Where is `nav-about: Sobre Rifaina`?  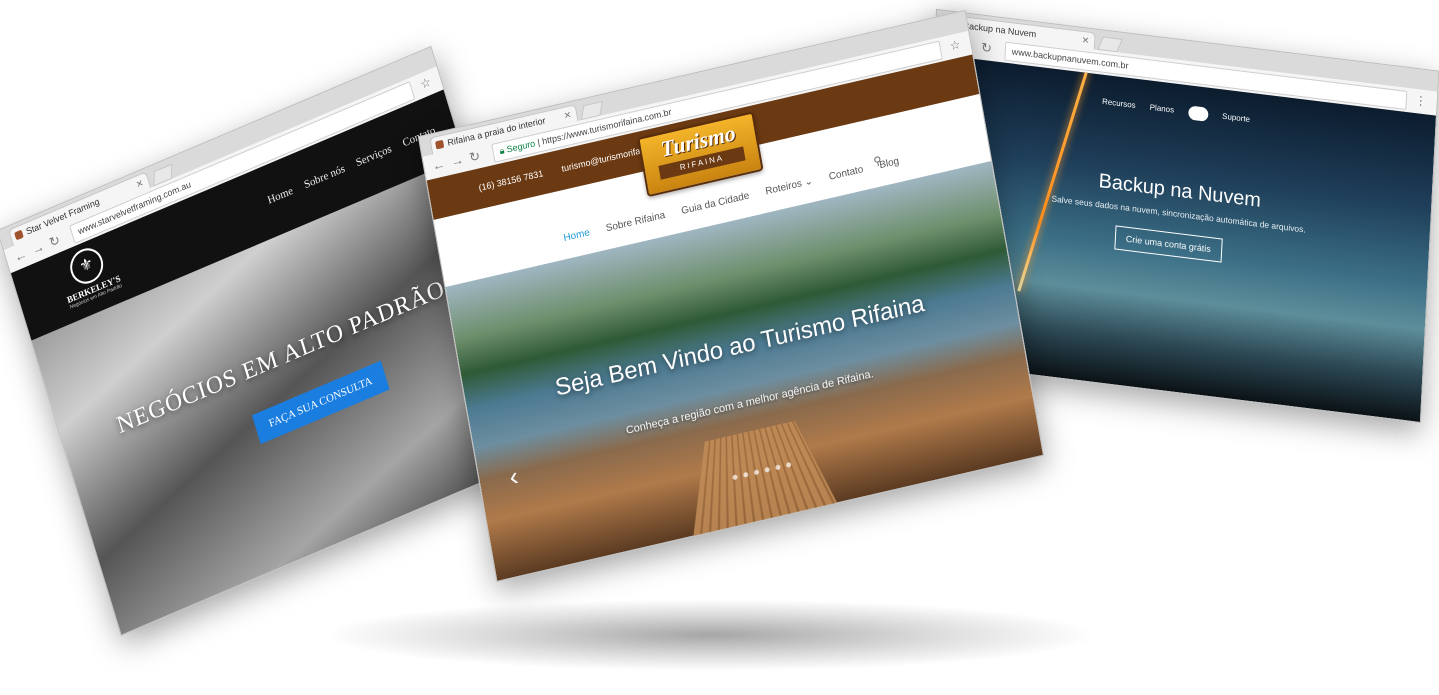
nav-about: Sobre Rifaina is located at coordinates (635, 222).